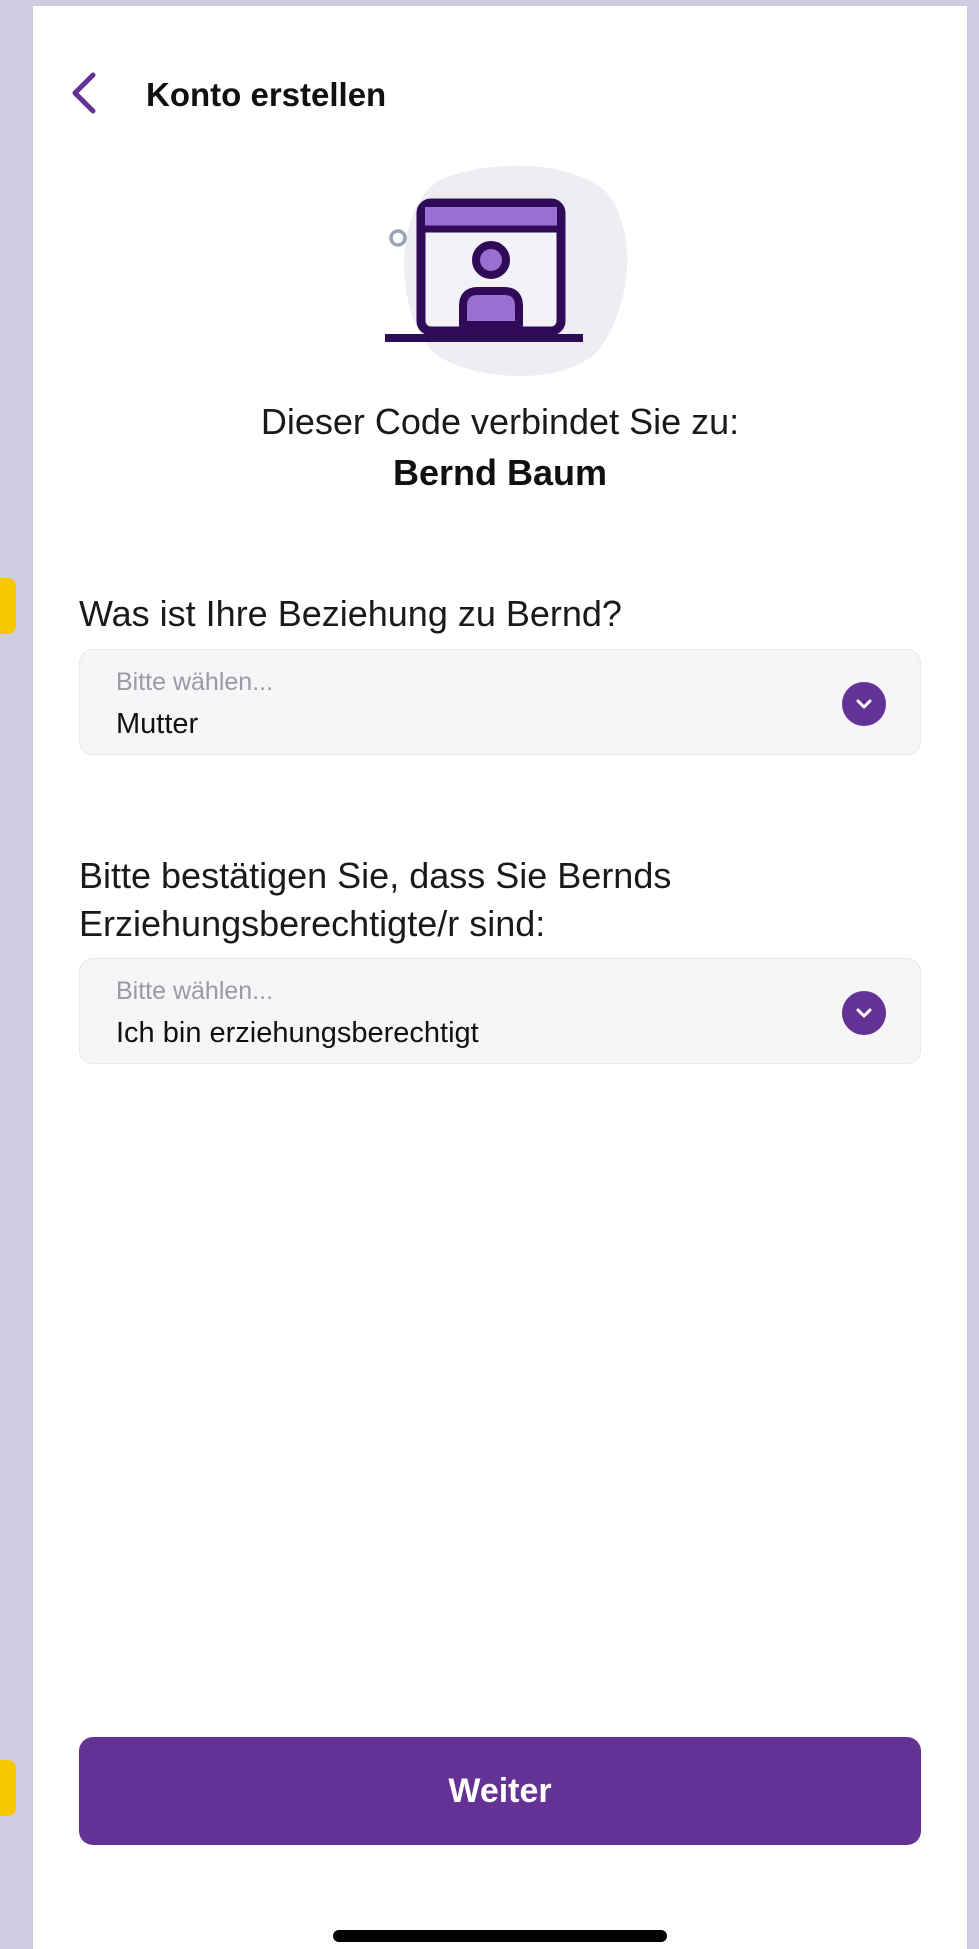  I want to click on guardian-dropdown-toggle, so click(864, 1013).